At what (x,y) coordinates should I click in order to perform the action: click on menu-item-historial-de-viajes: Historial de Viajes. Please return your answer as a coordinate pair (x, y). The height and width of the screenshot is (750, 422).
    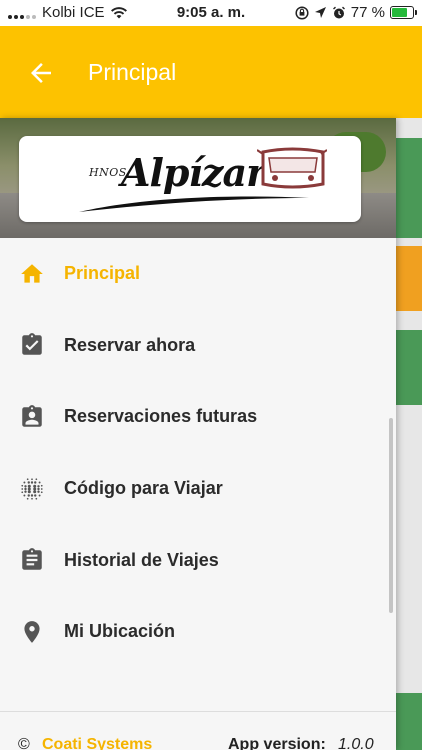
    Looking at the image, I should click on (198, 560).